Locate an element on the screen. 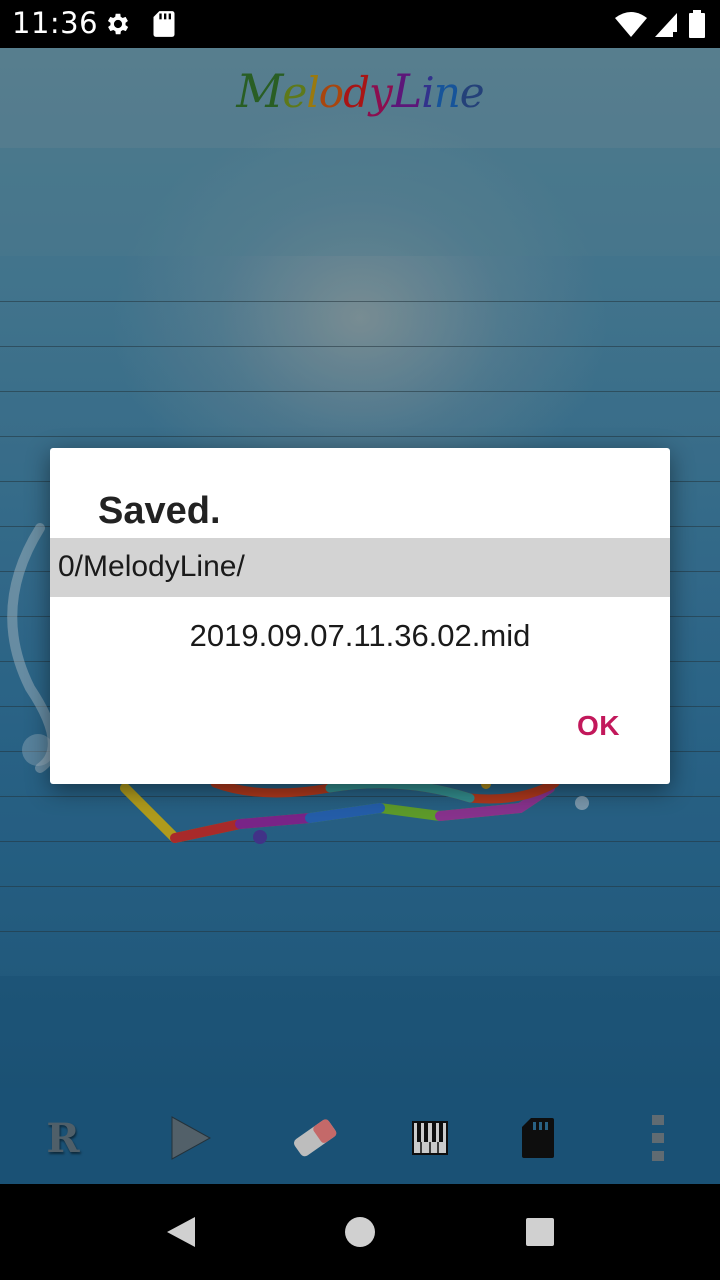 This screenshot has height=1280, width=720. saved-filename: 2019.09.07.11.36.02.mid is located at coordinates (360, 635).